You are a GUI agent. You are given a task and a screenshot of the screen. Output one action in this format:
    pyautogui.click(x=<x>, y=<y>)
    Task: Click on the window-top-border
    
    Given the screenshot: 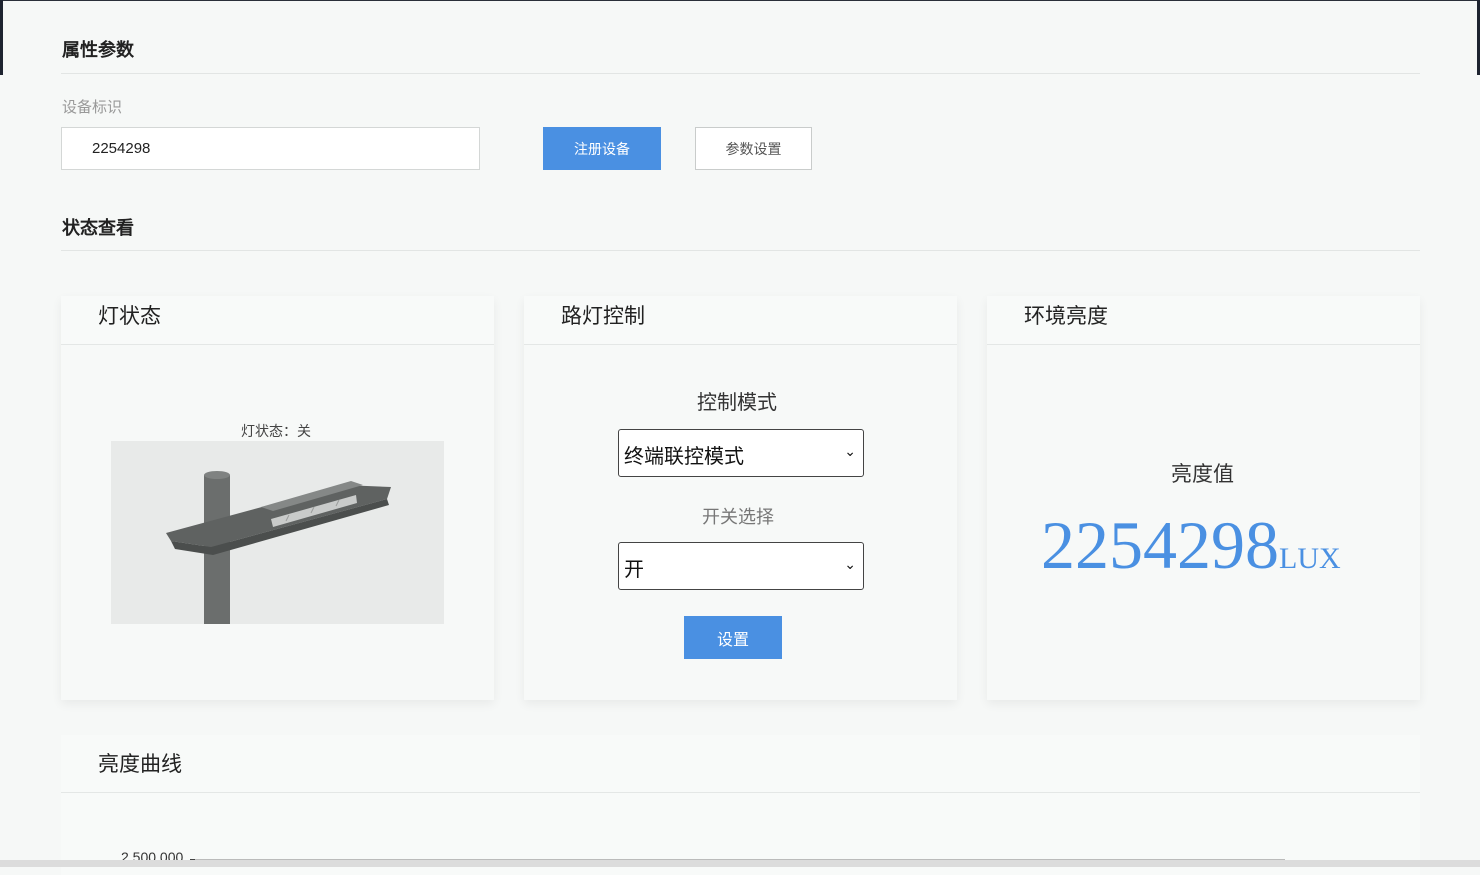 What is the action you would take?
    pyautogui.click(x=740, y=0)
    